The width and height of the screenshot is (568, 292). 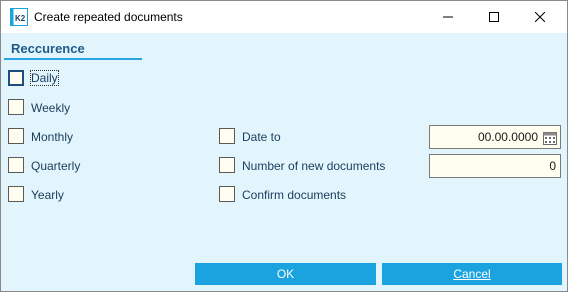 What do you see at coordinates (294, 195) in the screenshot?
I see `confirm-documents-label: Confirm documents` at bounding box center [294, 195].